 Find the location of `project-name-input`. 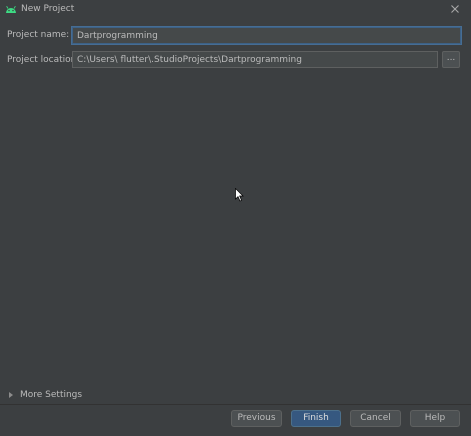

project-name-input is located at coordinates (266, 35).